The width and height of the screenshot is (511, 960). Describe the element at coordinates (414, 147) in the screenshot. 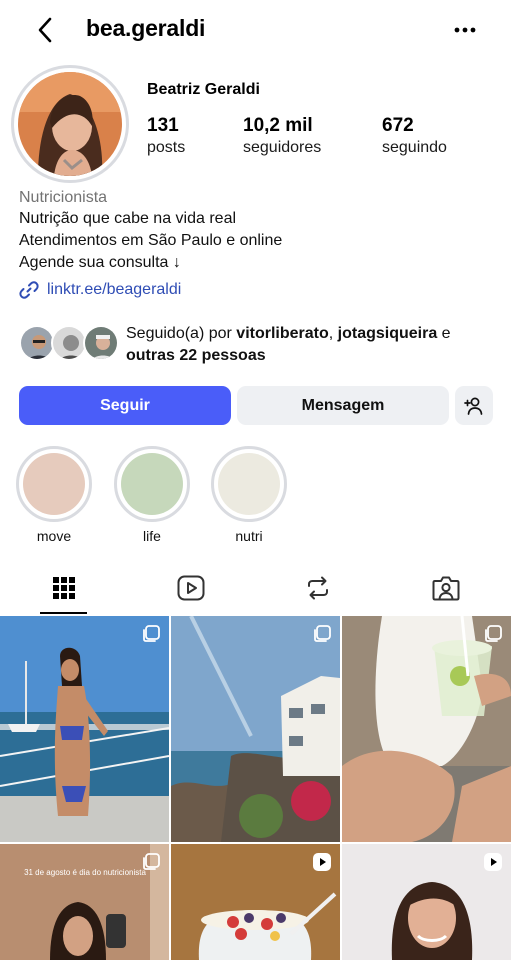

I see `stat-following-label: seguindo` at that location.